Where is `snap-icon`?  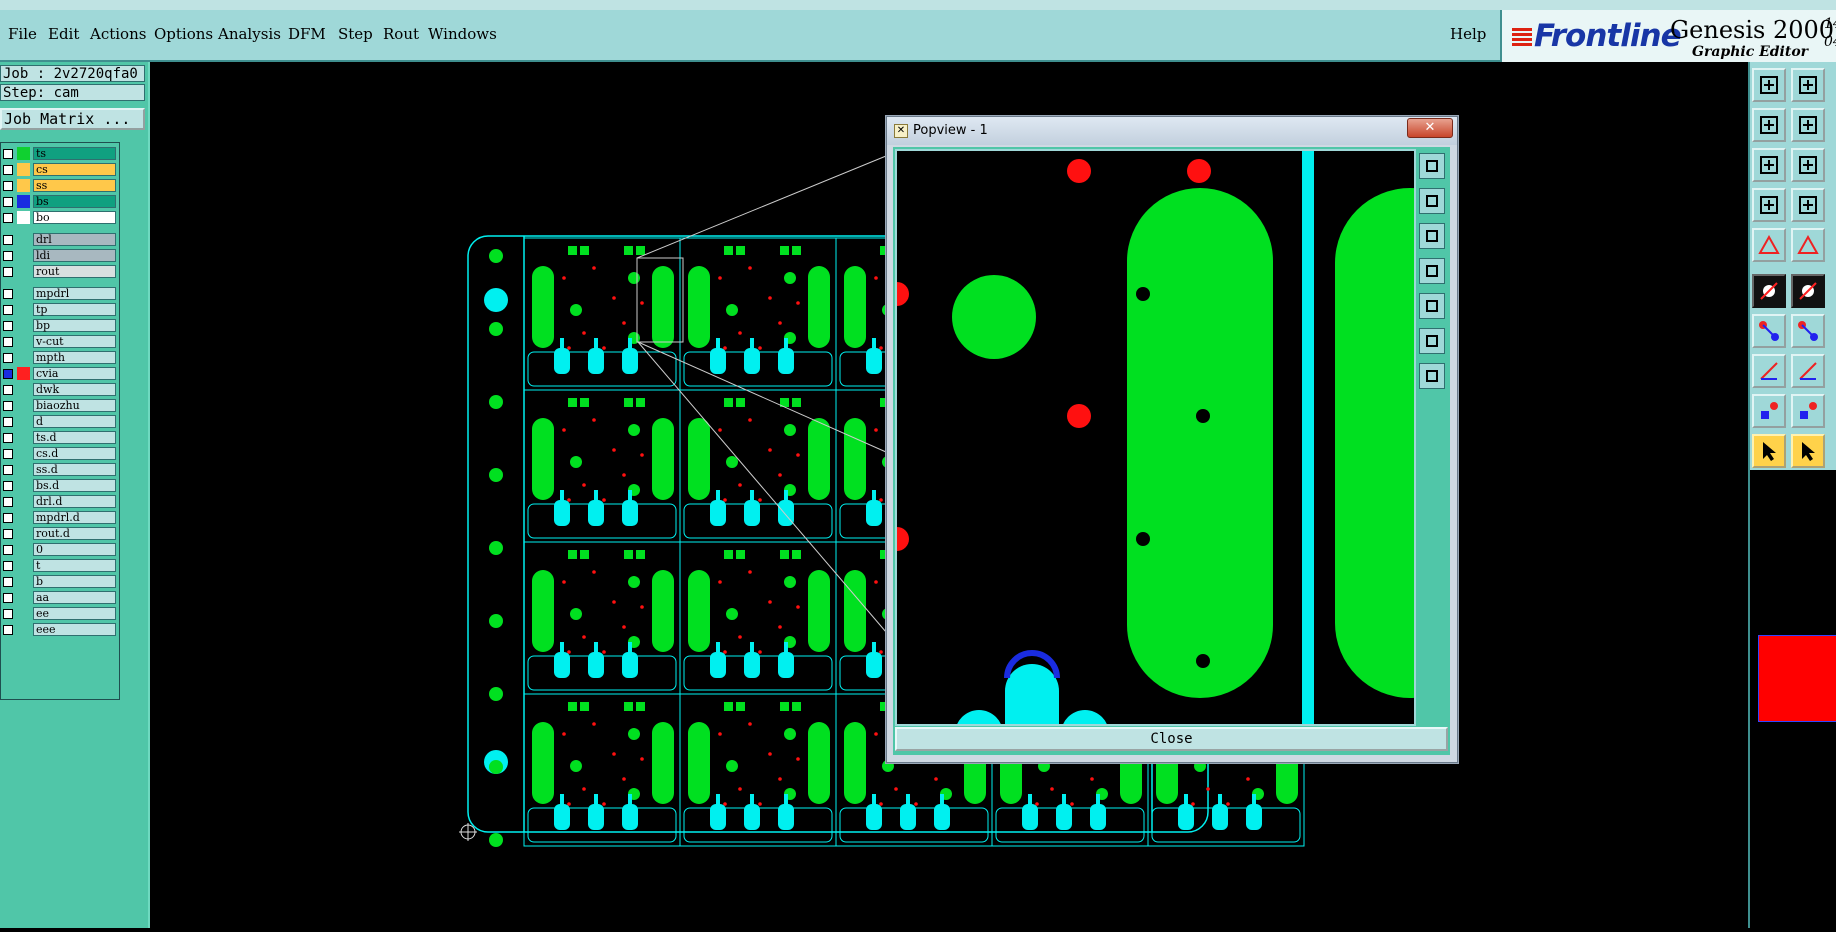 snap-icon is located at coordinates (1808, 245).